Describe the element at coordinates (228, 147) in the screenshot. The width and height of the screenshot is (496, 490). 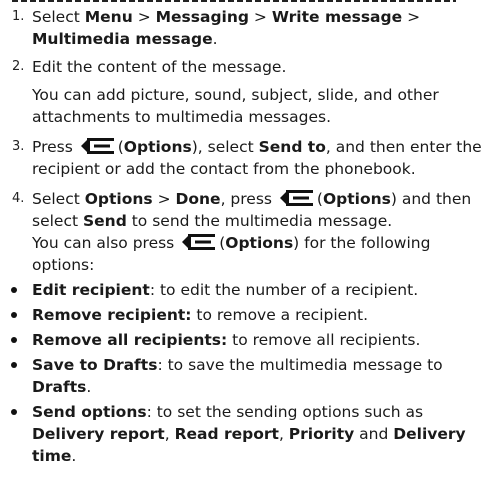
I see `step-text: , select` at that location.